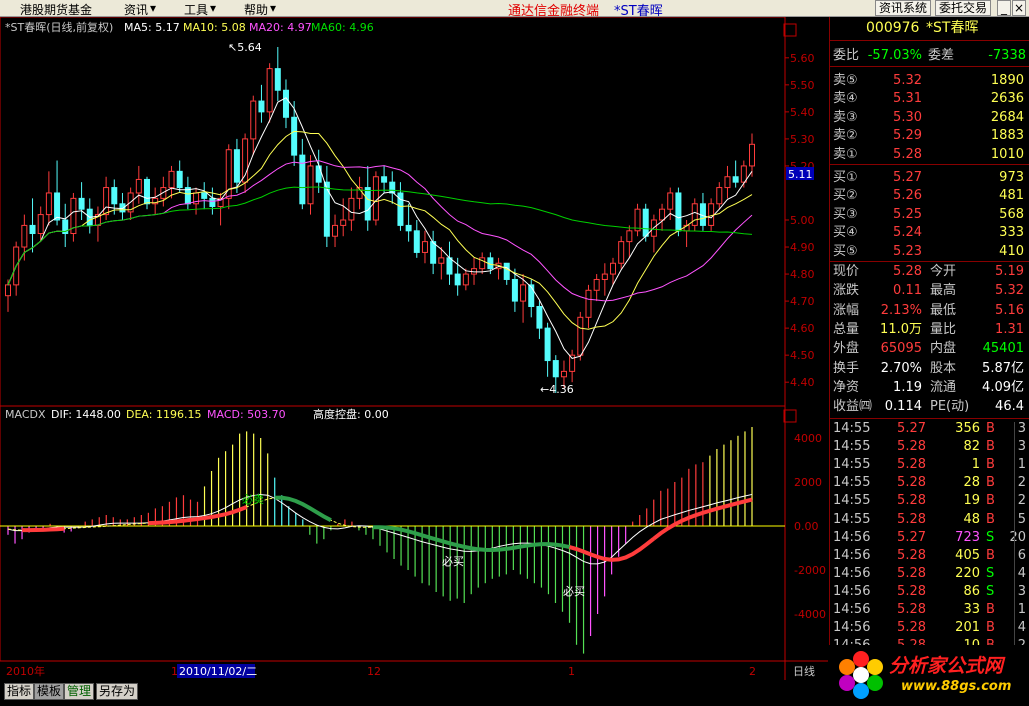  What do you see at coordinates (79, 691) in the screenshot?
I see `tab-manage: 管理` at bounding box center [79, 691].